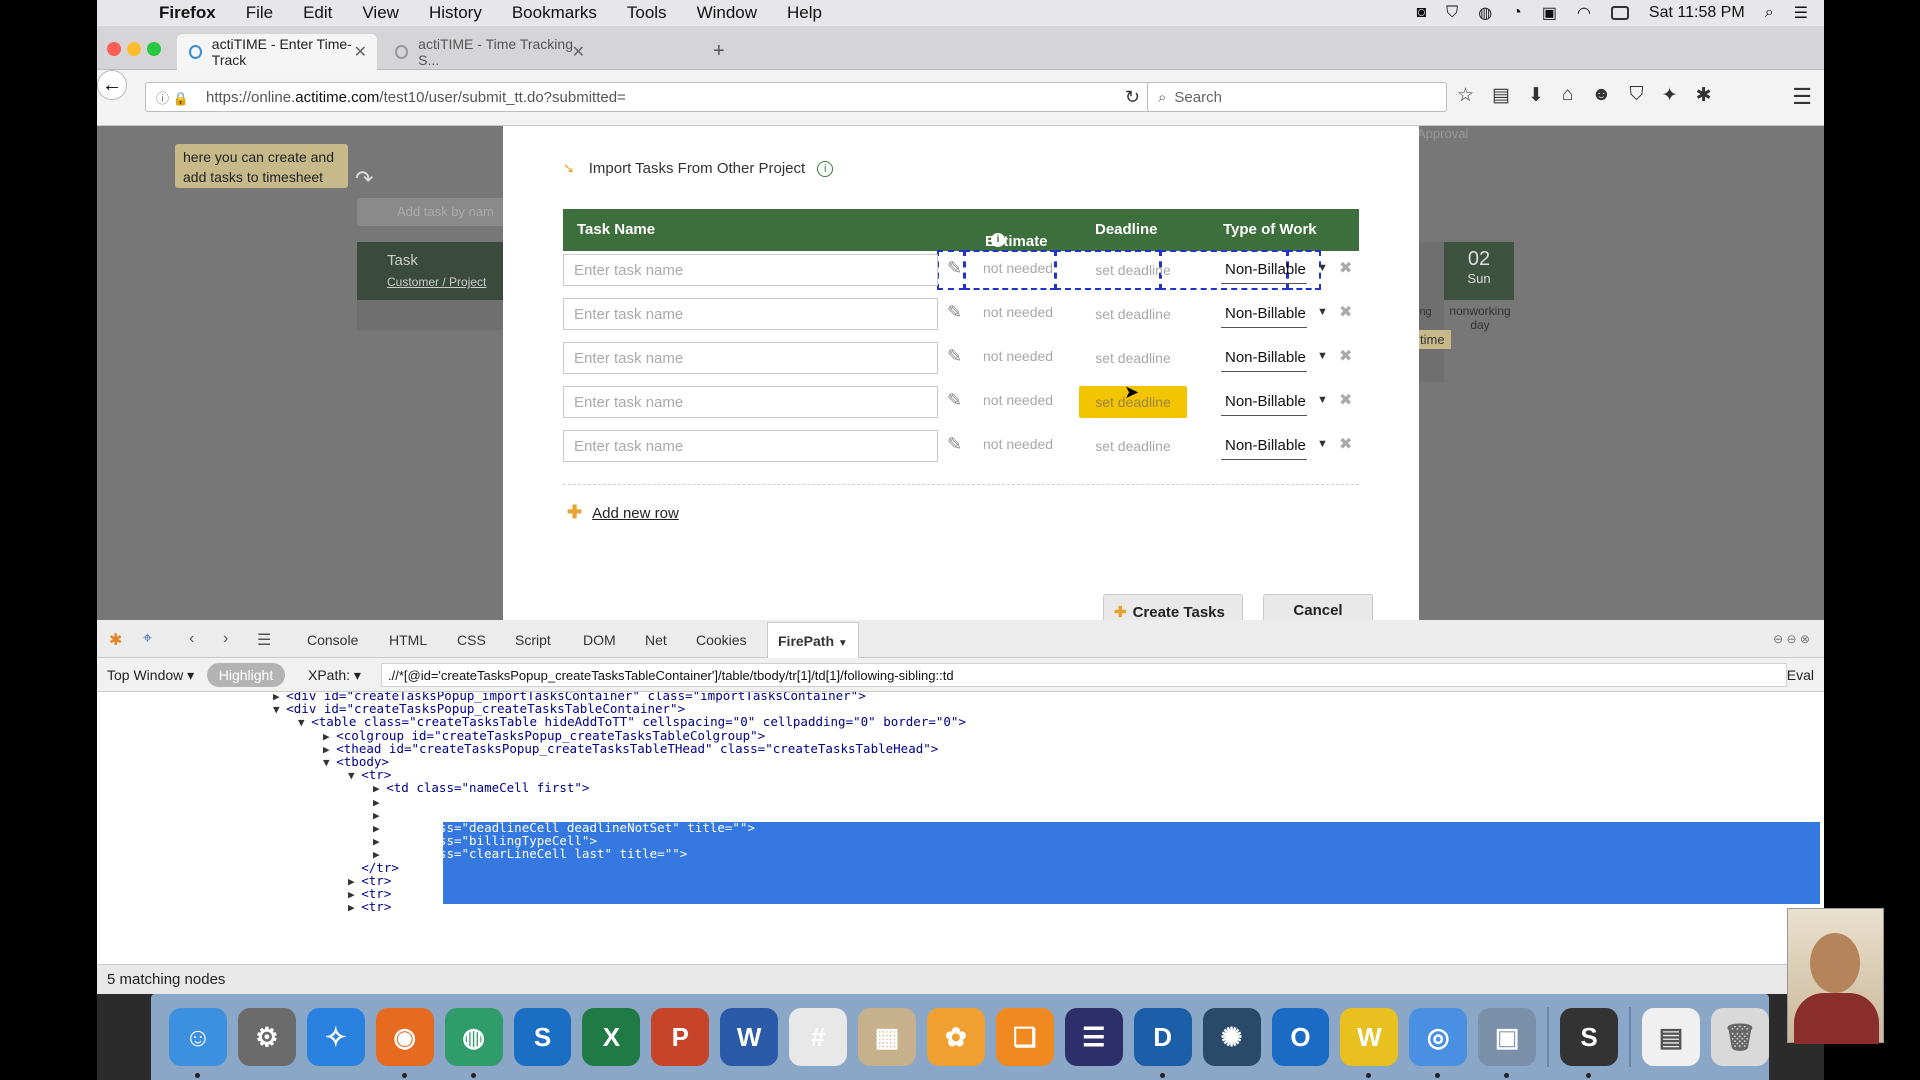 The width and height of the screenshot is (1920, 1080). Describe the element at coordinates (198, 1043) in the screenshot. I see `finder-icon: ☺` at that location.